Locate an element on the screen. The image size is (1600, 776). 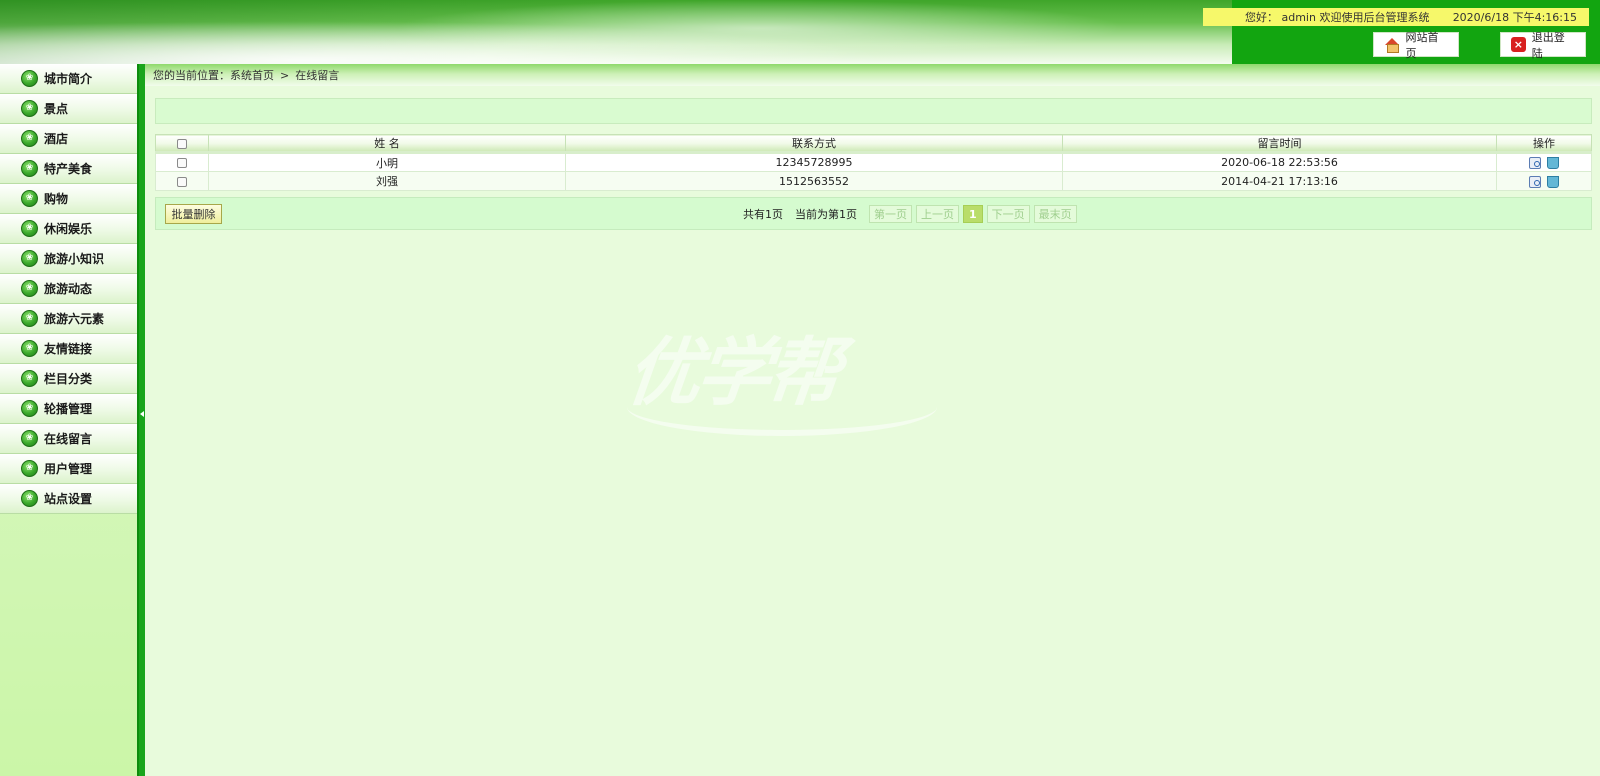
sidebar-item-label: 在线留言 is located at coordinates (68, 439).